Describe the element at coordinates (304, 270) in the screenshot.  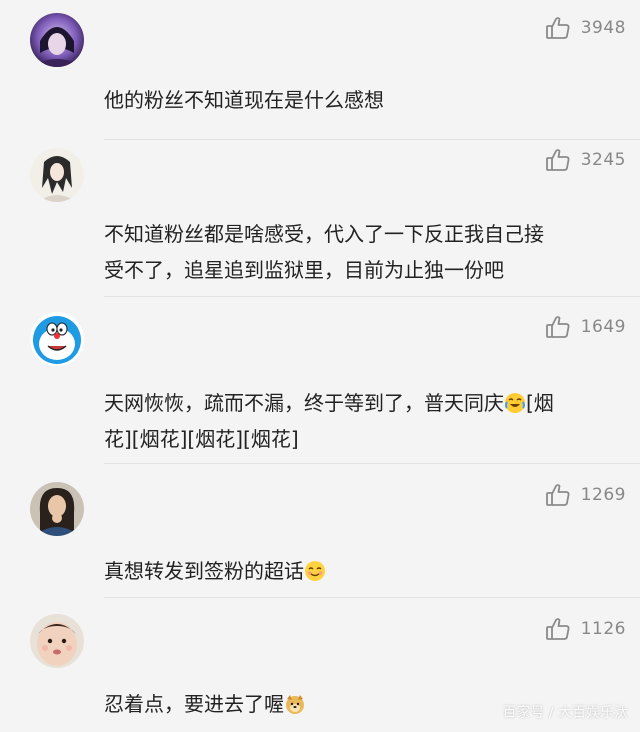
I see `comment-text-line: 受不了，追星追到监狱里，目前为止独一份吧` at that location.